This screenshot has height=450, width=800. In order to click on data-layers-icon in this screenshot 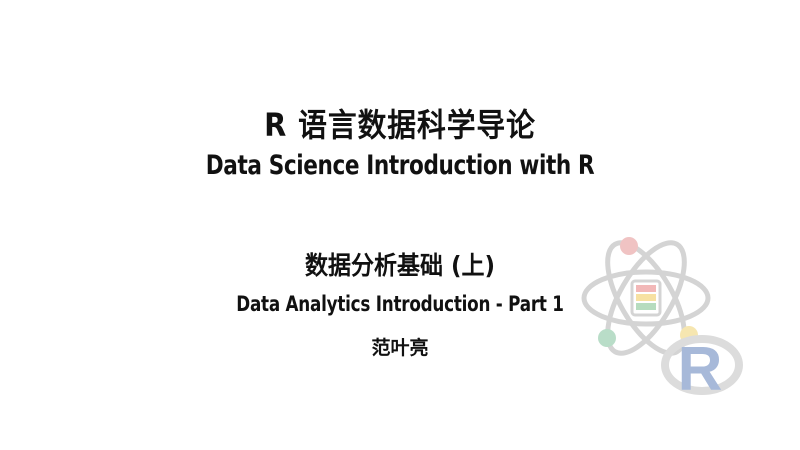, I will do `click(646, 298)`.